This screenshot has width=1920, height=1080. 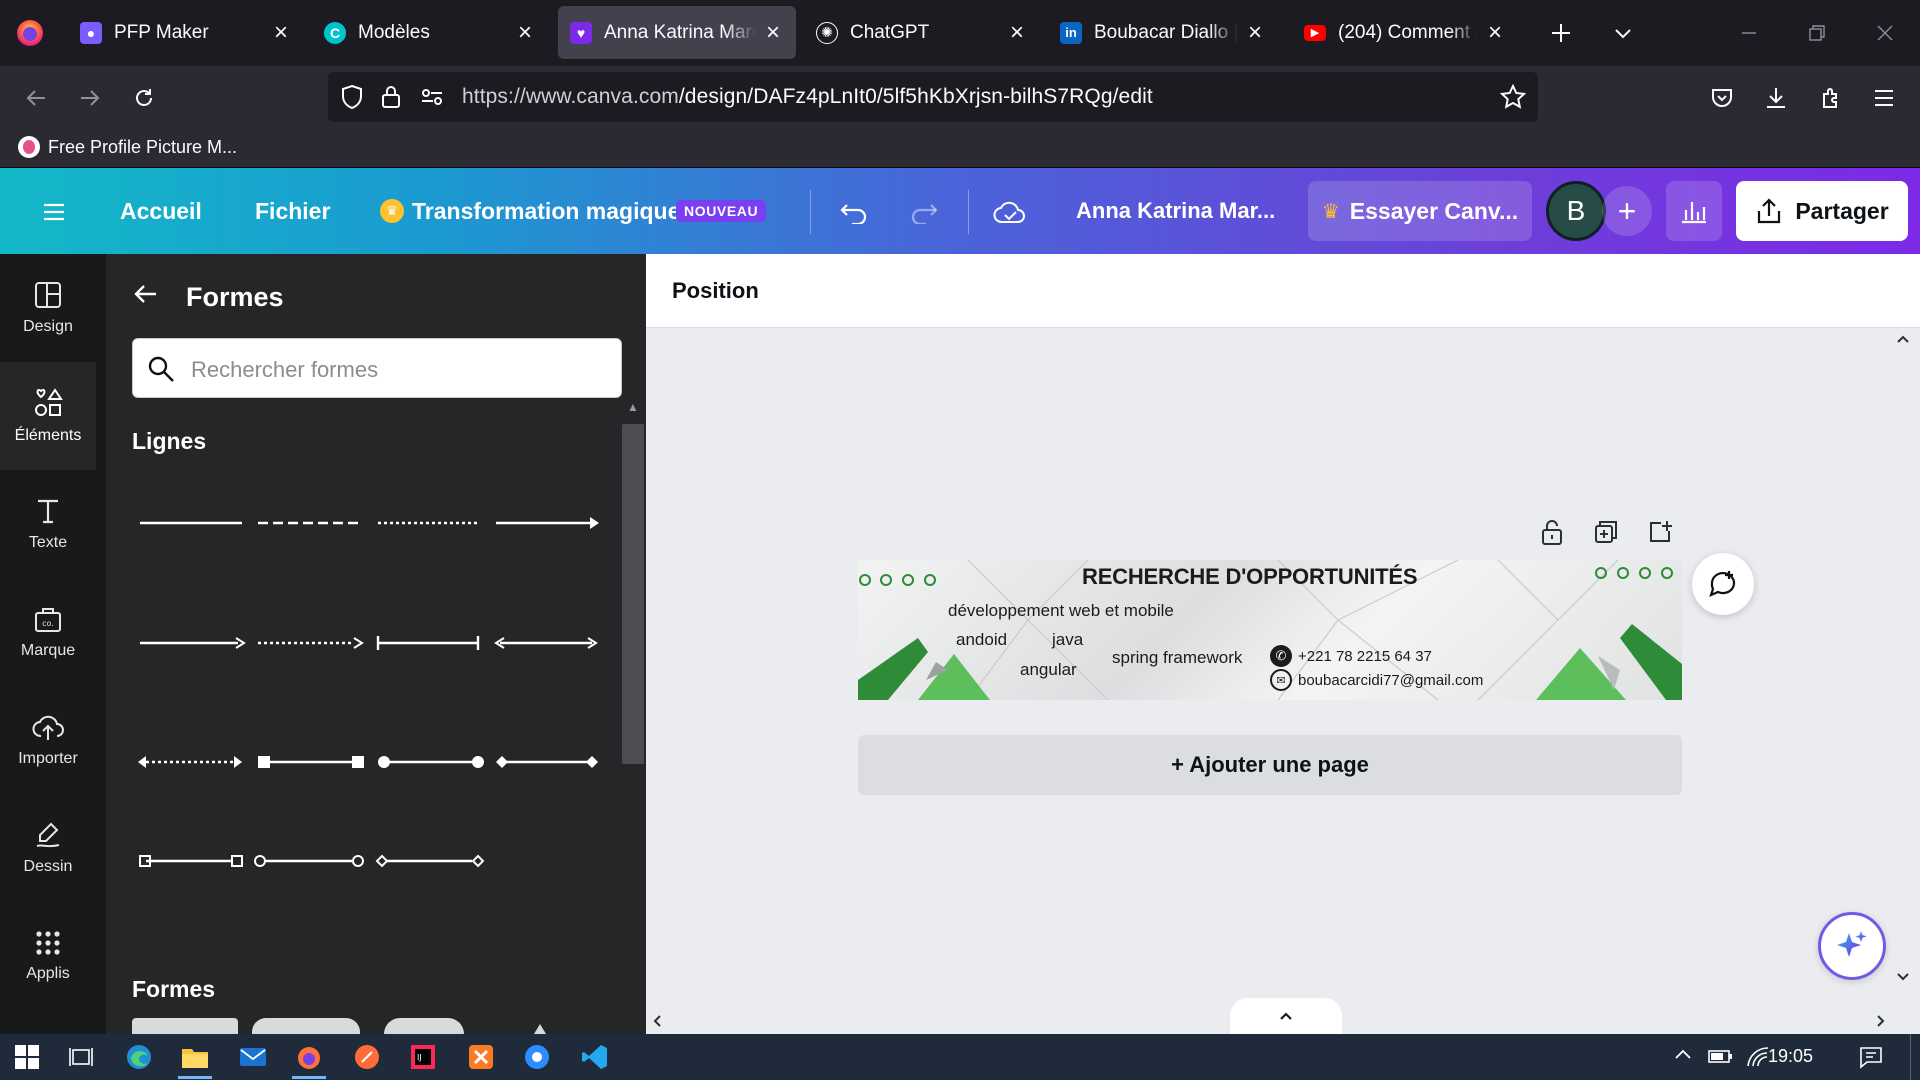 I want to click on pocket-icon, so click(x=1722, y=98).